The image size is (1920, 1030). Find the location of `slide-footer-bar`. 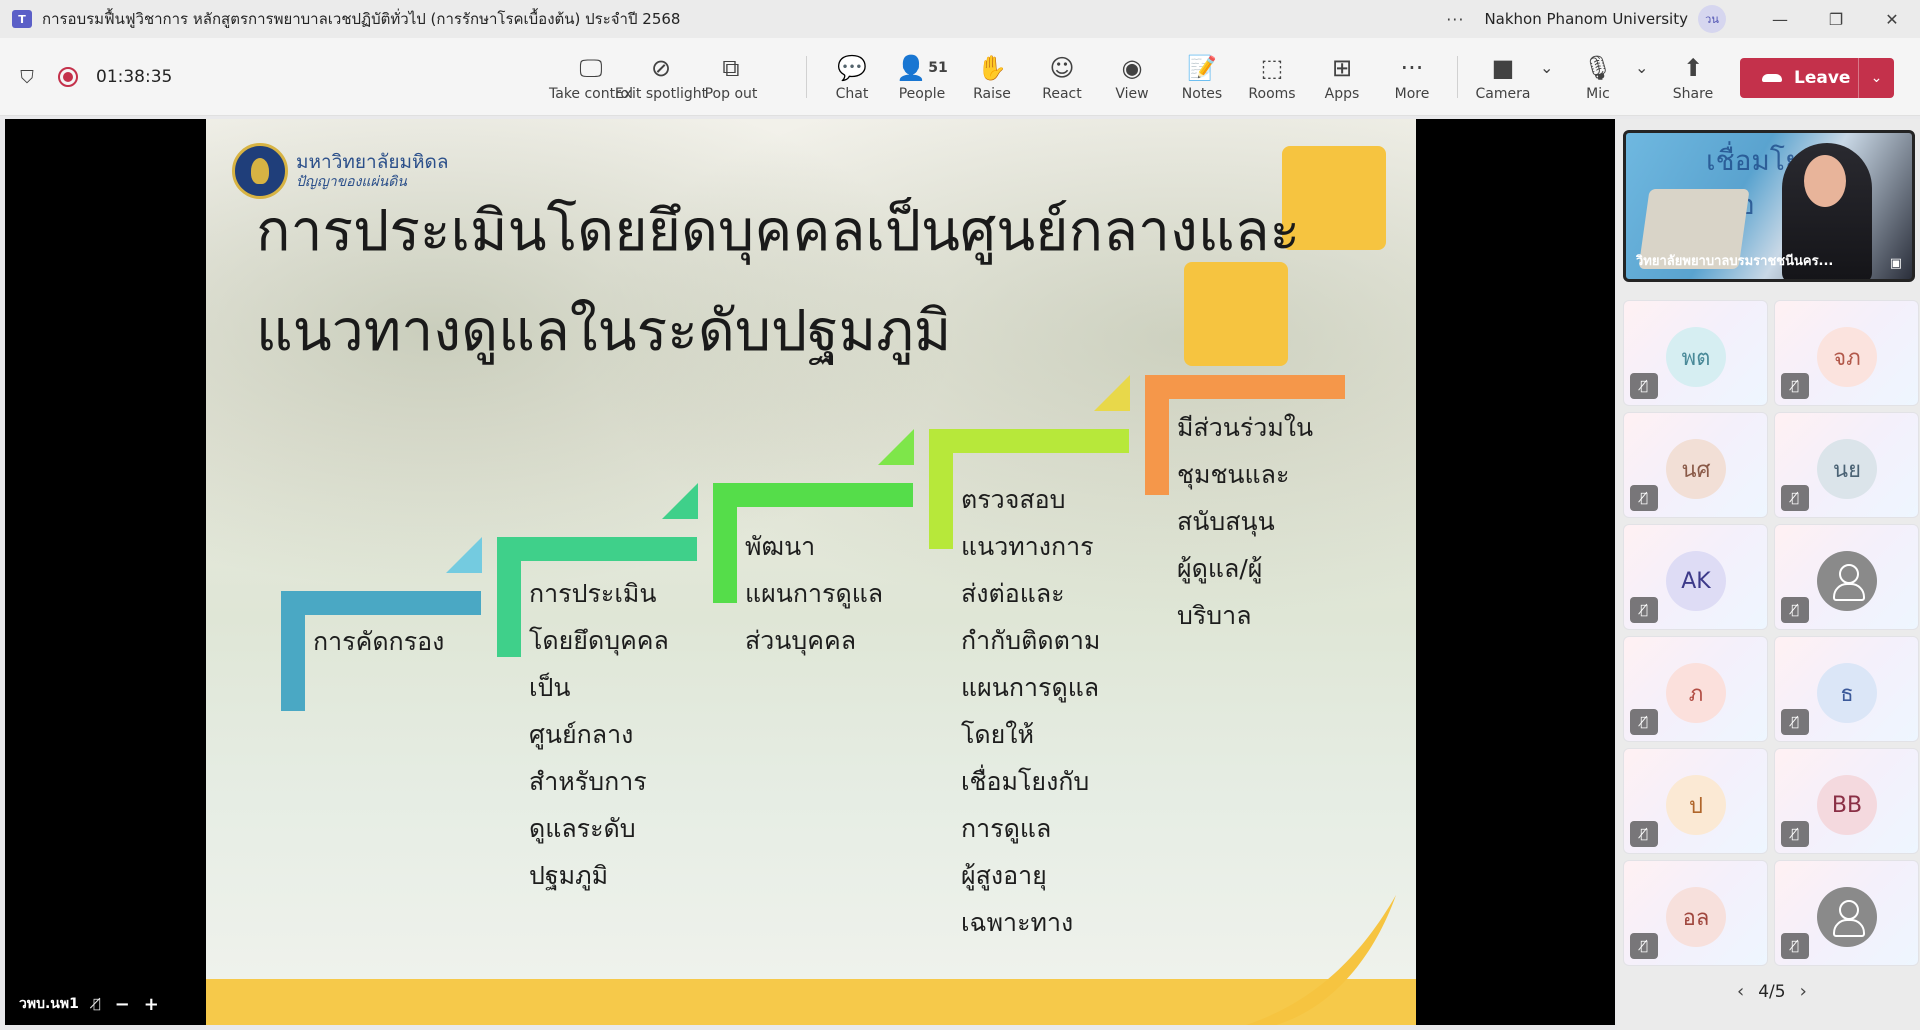

slide-footer-bar is located at coordinates (811, 1002).